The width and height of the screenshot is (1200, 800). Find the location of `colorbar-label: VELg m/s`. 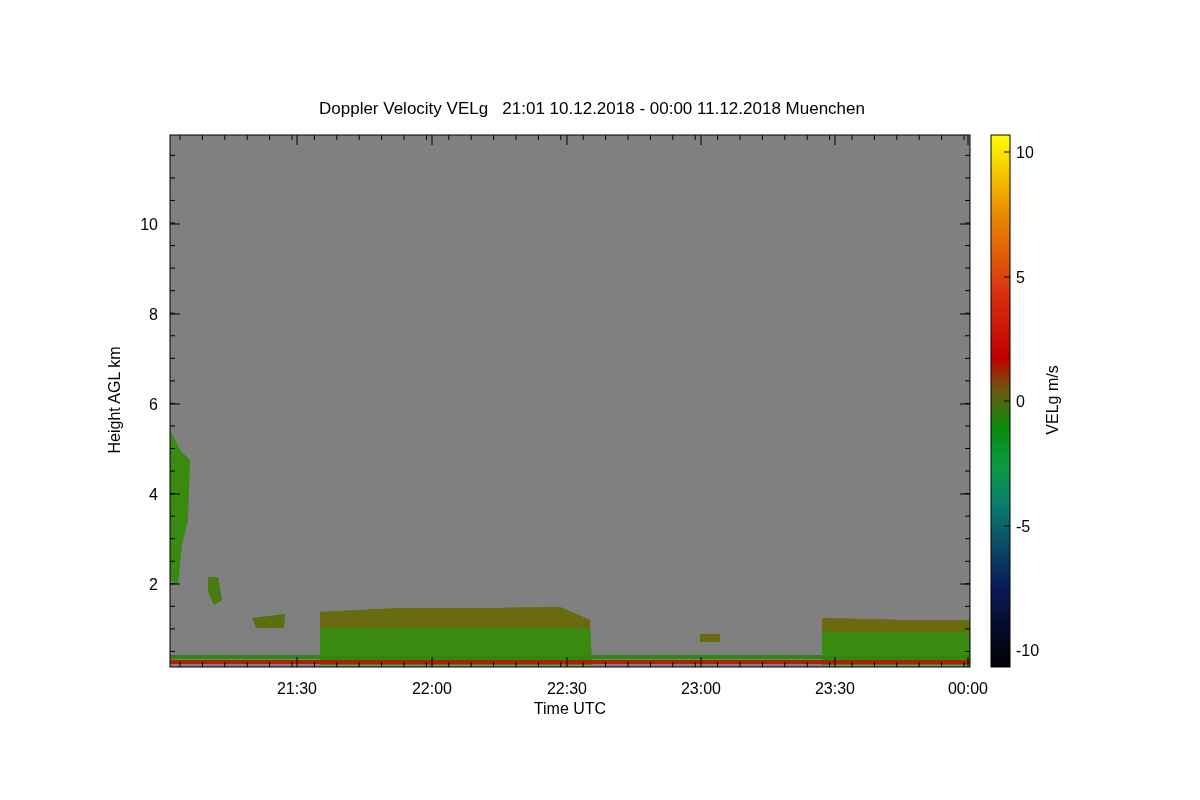

colorbar-label: VELg m/s is located at coordinates (1052, 400).